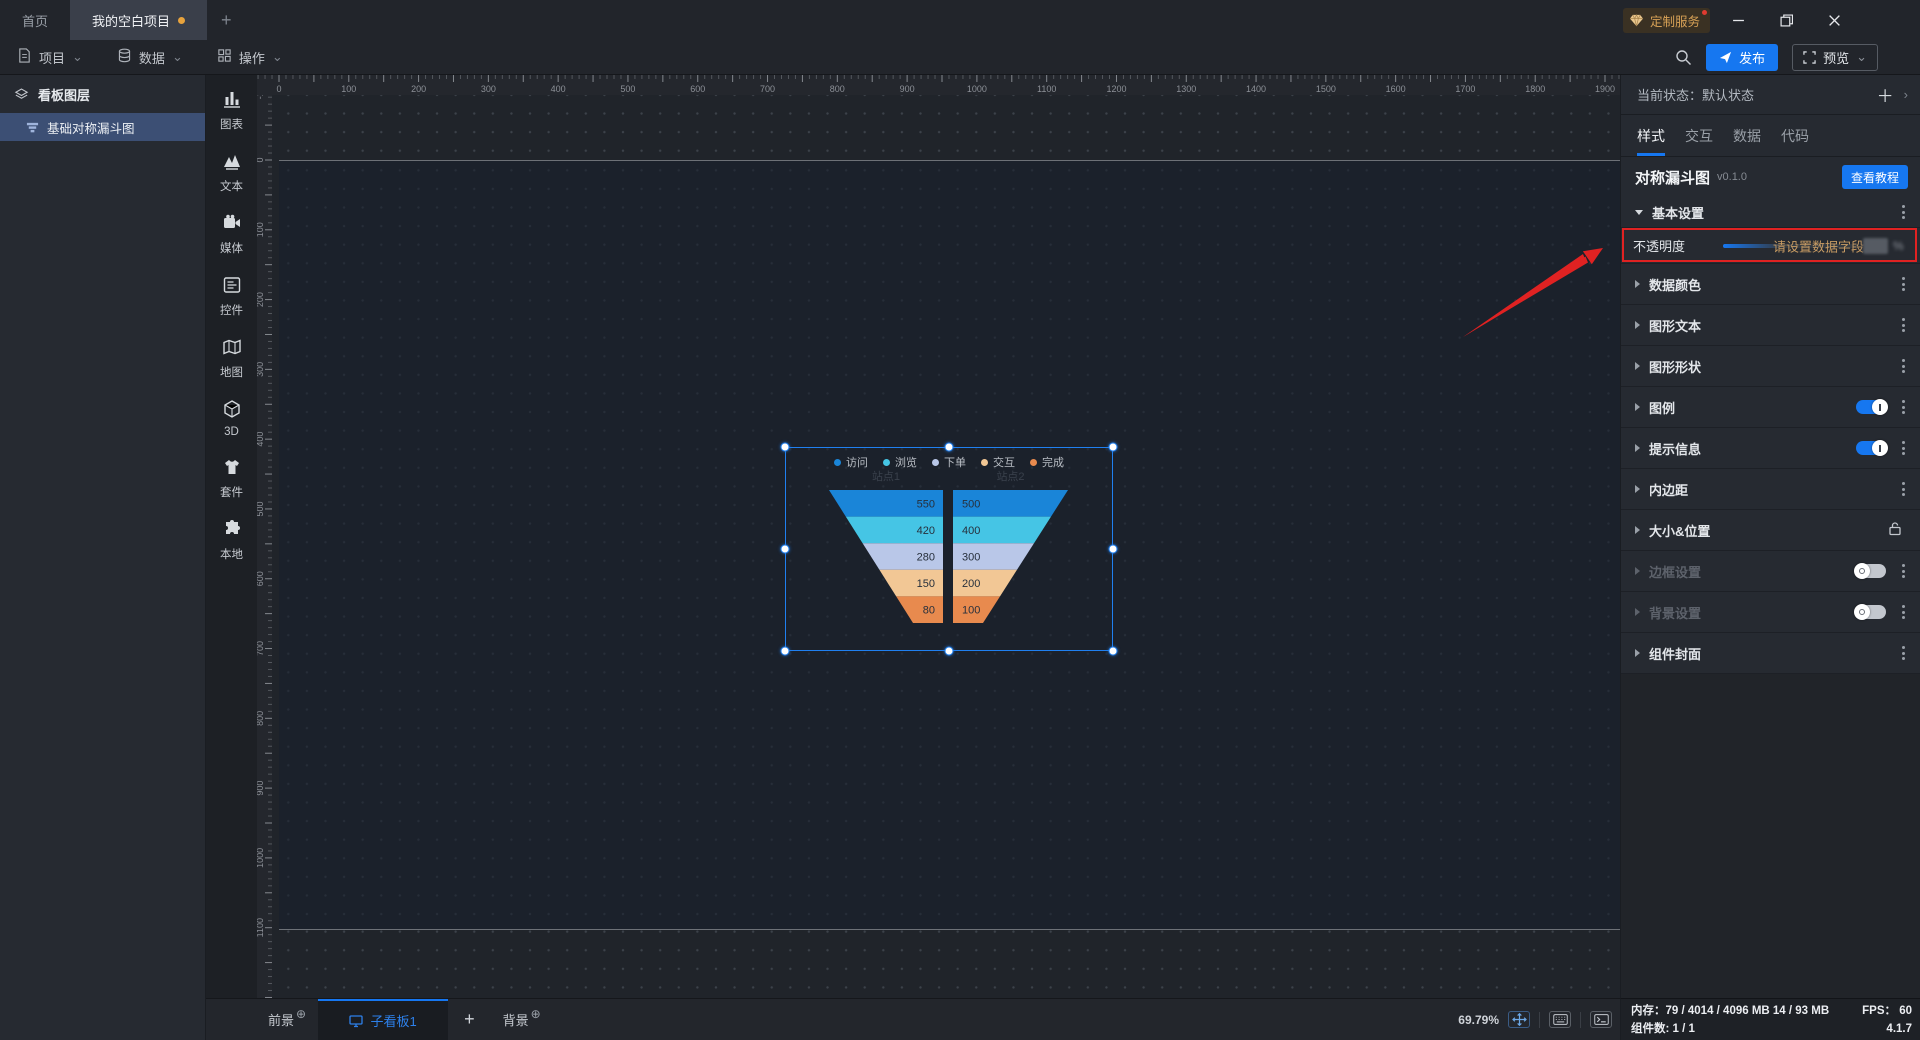 This screenshot has height=1040, width=1920. I want to click on menu-item-0: 项目 ⌄, so click(50, 57).